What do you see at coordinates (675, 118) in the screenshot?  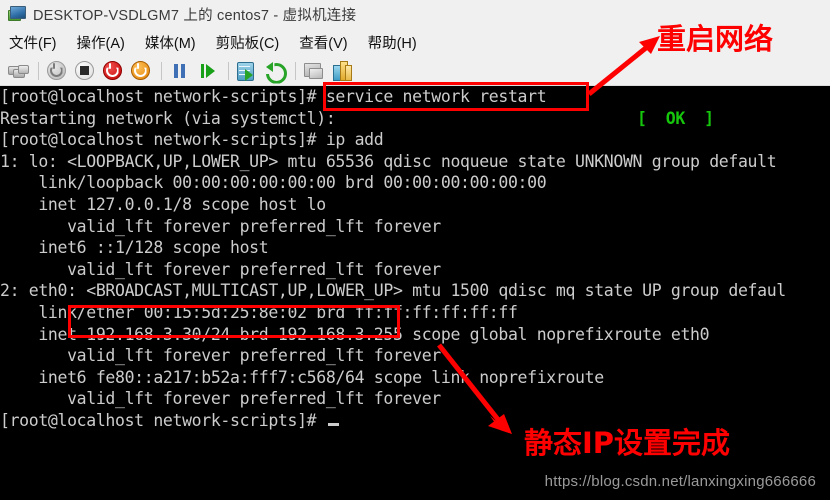 I see `status-badge-ok: [ OK ]` at bounding box center [675, 118].